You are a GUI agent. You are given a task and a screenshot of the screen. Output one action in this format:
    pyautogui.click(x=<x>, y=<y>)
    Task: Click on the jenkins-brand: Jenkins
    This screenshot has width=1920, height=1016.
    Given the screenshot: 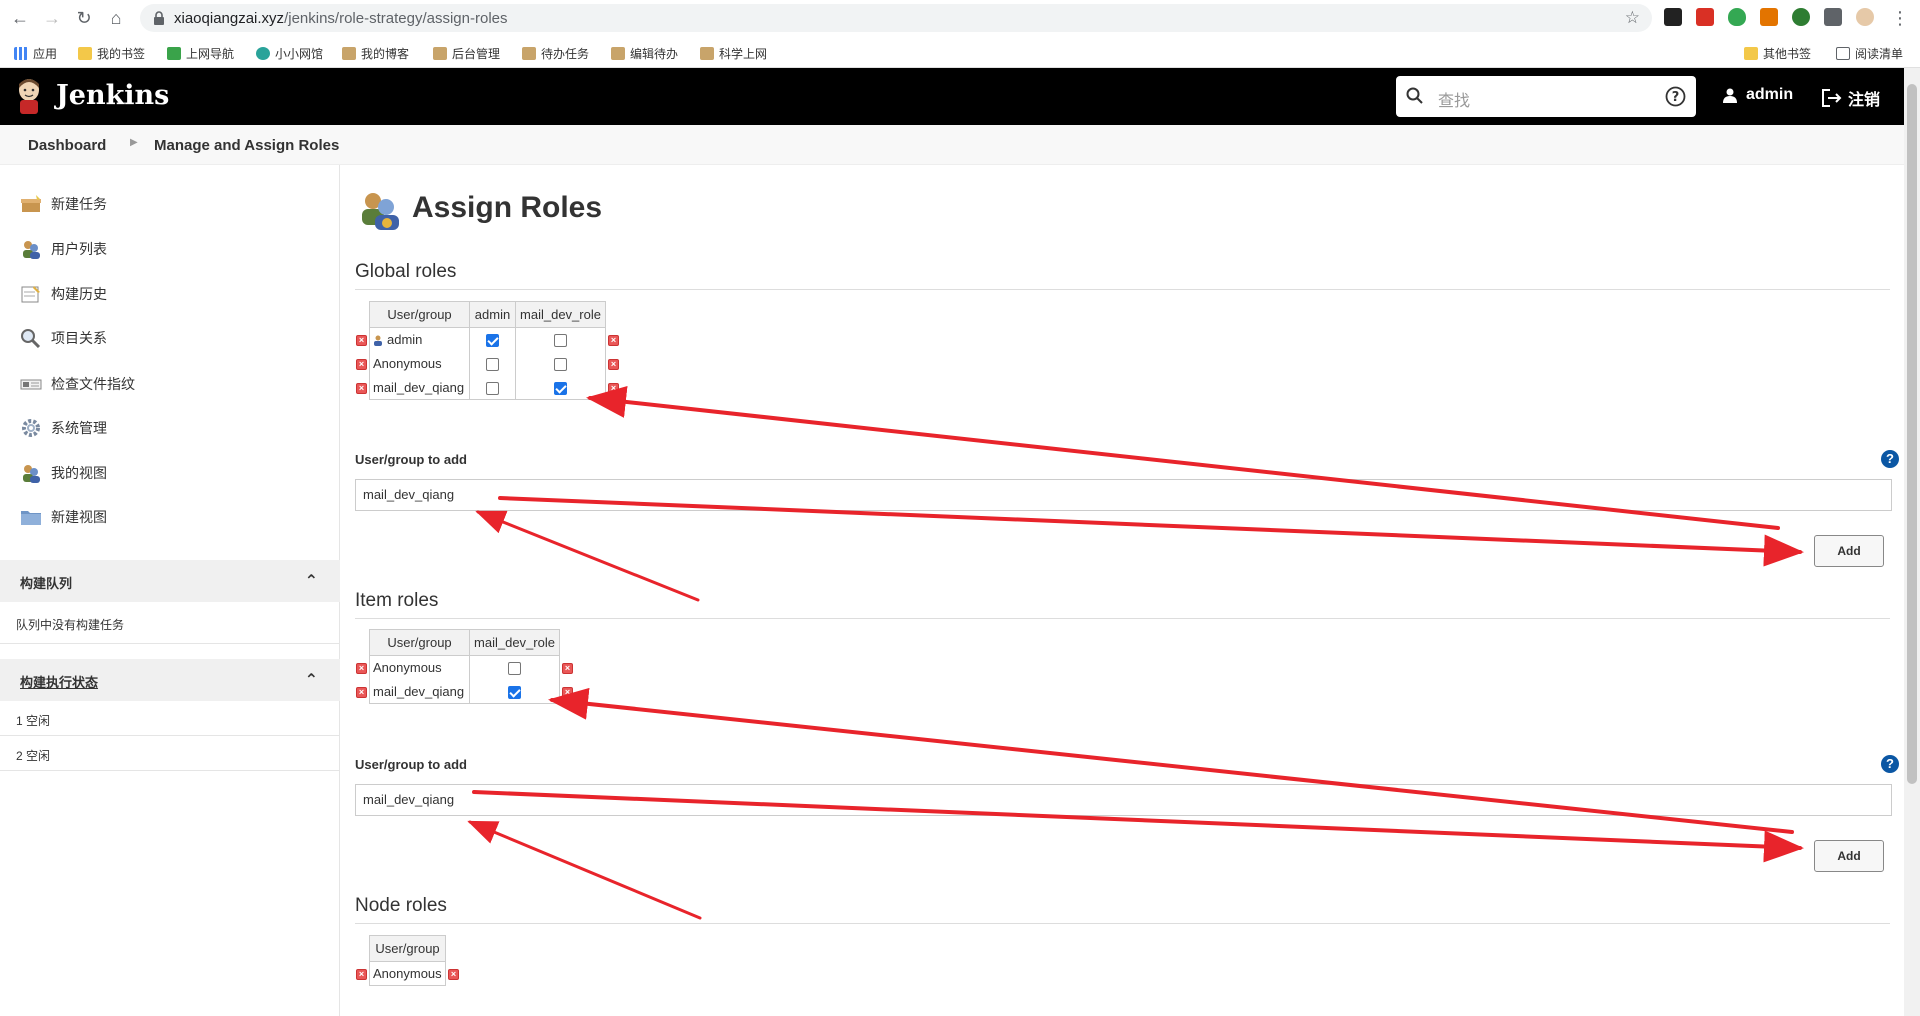 What is the action you would take?
    pyautogui.click(x=112, y=95)
    